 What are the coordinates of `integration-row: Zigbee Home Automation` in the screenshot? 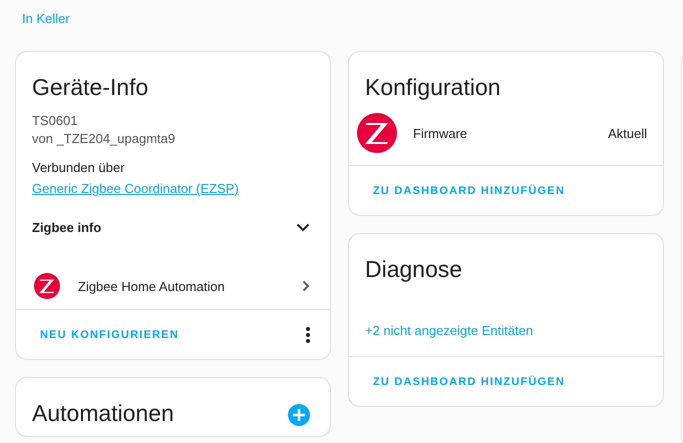 It's located at (173, 274).